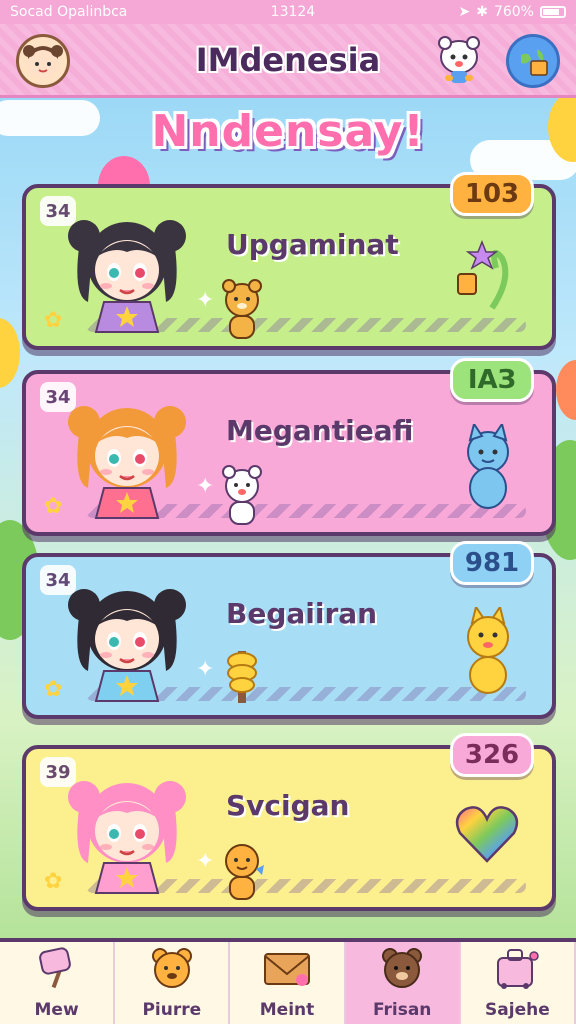 This screenshot has height=1024, width=576. I want to click on carrier-label: Socad Opalinbca, so click(69, 12).